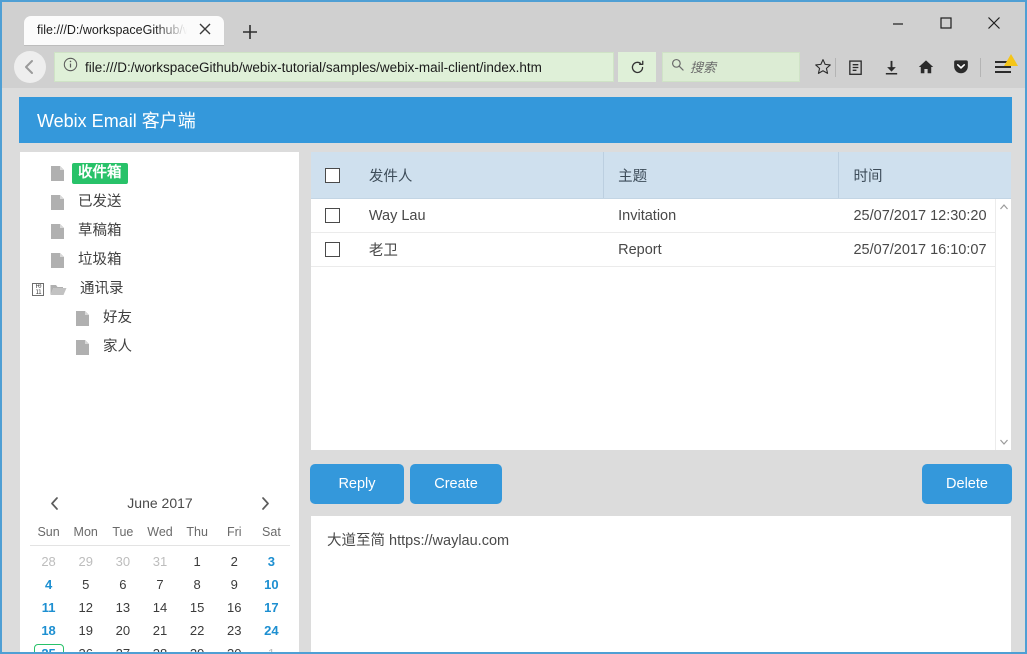 This screenshot has height=654, width=1027. What do you see at coordinates (48, 532) in the screenshot?
I see `weekday-sun: Sun` at bounding box center [48, 532].